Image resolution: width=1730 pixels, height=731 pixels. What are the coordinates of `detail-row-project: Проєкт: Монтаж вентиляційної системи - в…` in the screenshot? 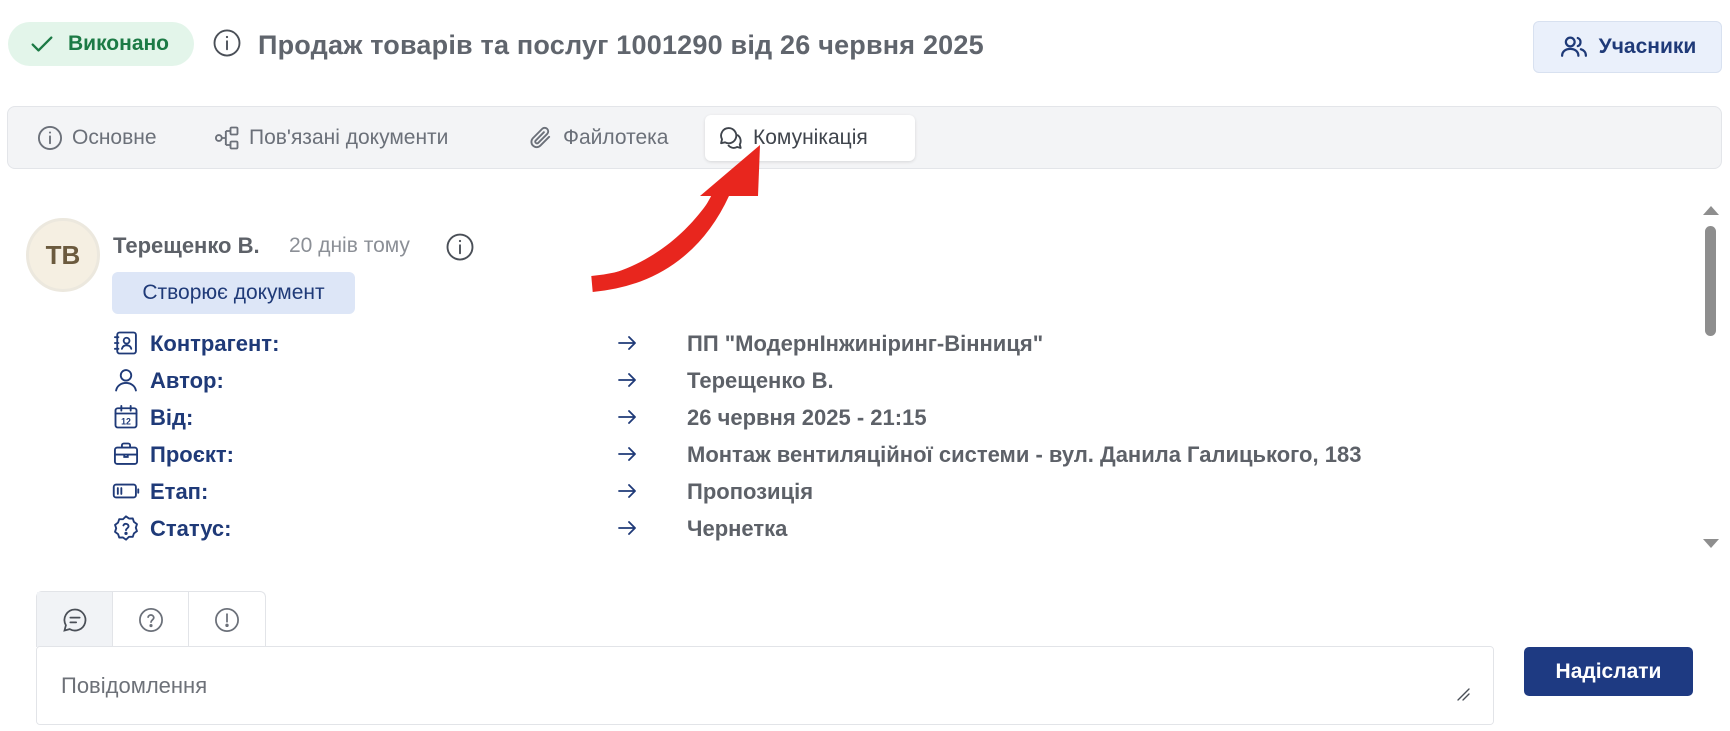 It's located at (762, 454).